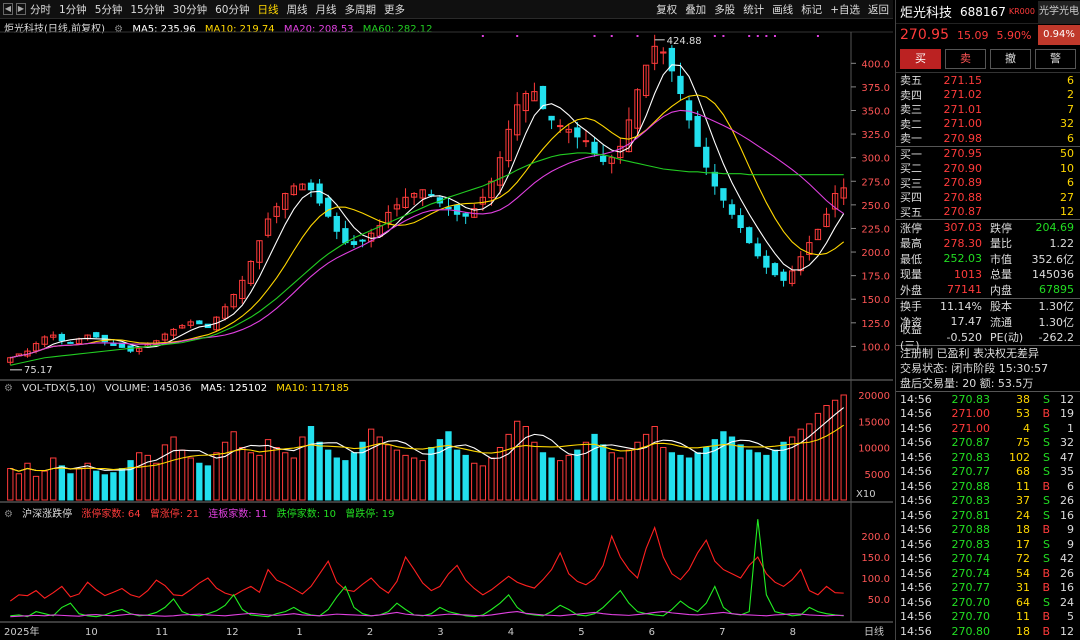  I want to click on tick-row-9: 14:56 270.88 18 B 9, so click(988, 530).